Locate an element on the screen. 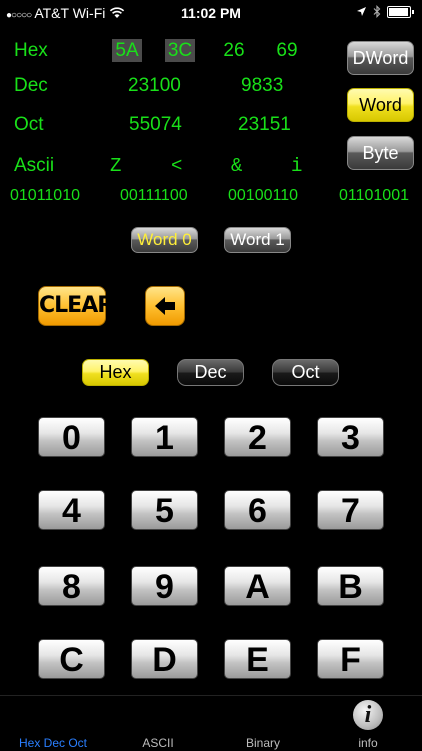  ascii-char-0: Z is located at coordinates (116, 166).